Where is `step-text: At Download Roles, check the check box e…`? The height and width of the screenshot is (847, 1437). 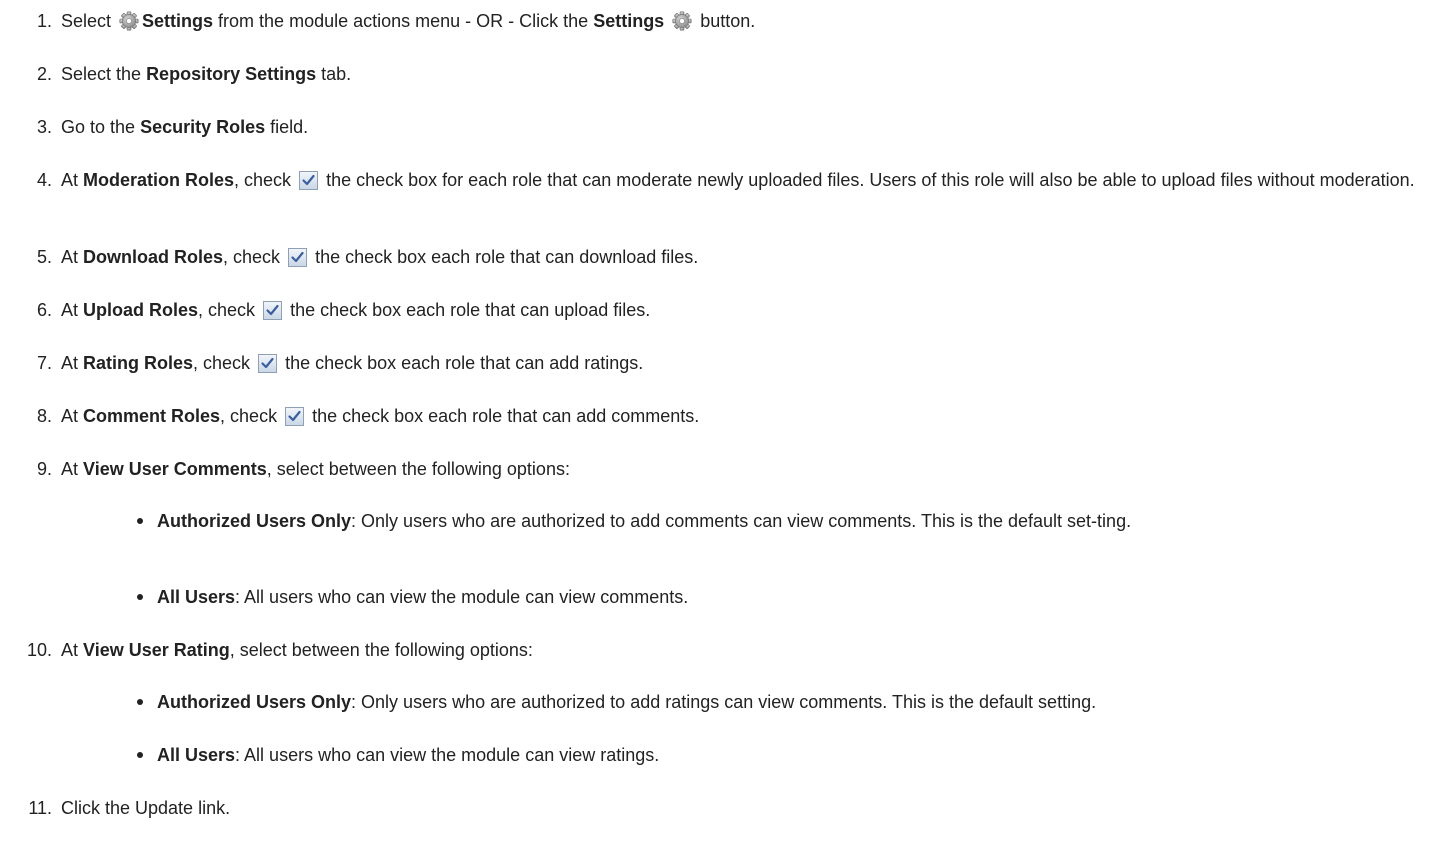 step-text: At Download Roles, check the check box e… is located at coordinates (741, 257).